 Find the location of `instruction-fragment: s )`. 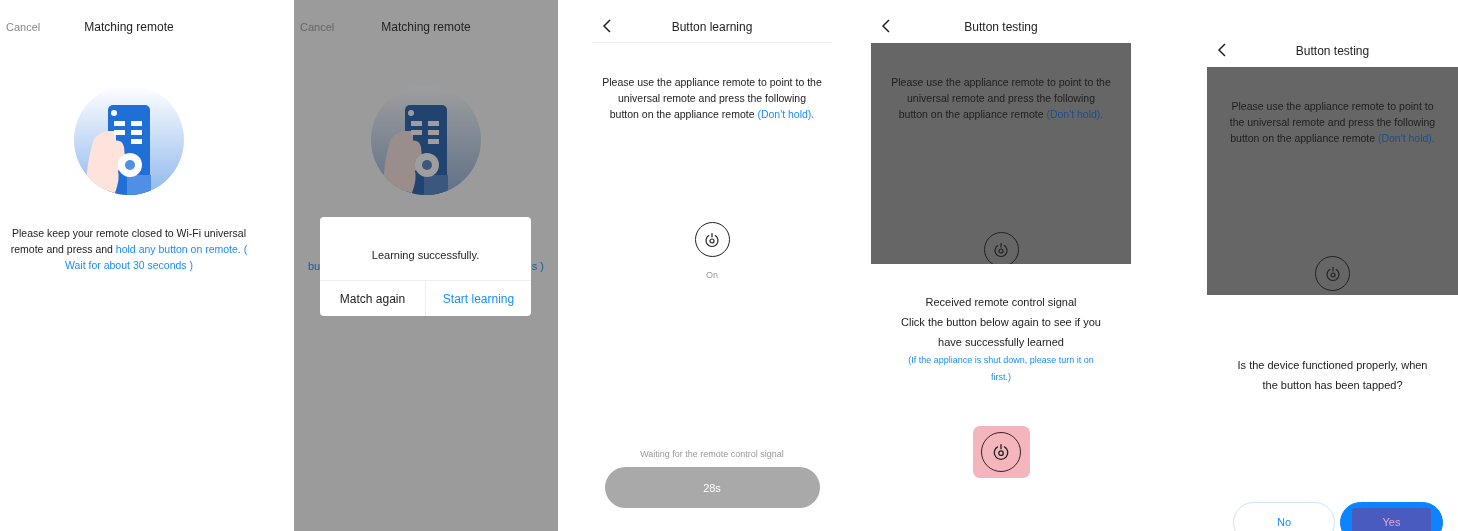

instruction-fragment: s ) is located at coordinates (537, 266).